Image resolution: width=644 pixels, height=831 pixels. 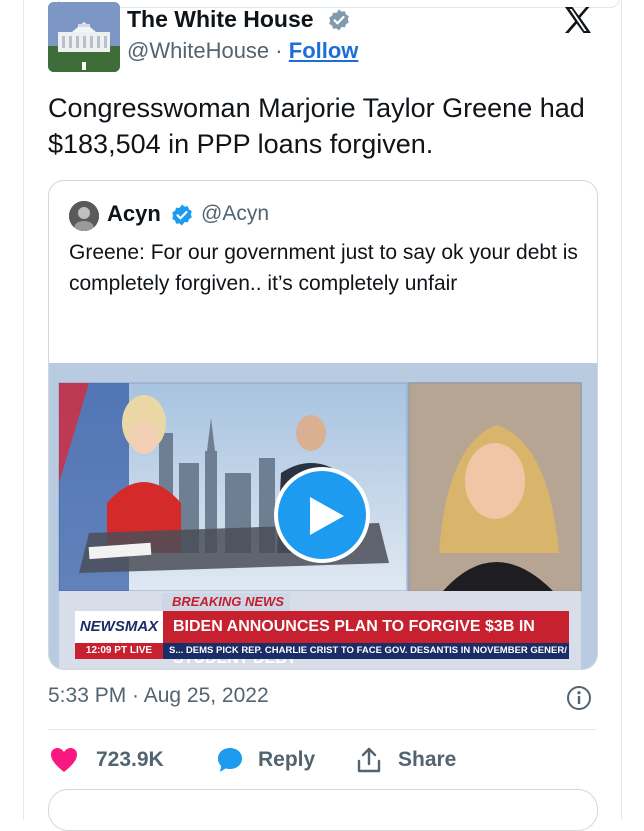 I want to click on quoted-author-handle: @Acyn, so click(x=235, y=214).